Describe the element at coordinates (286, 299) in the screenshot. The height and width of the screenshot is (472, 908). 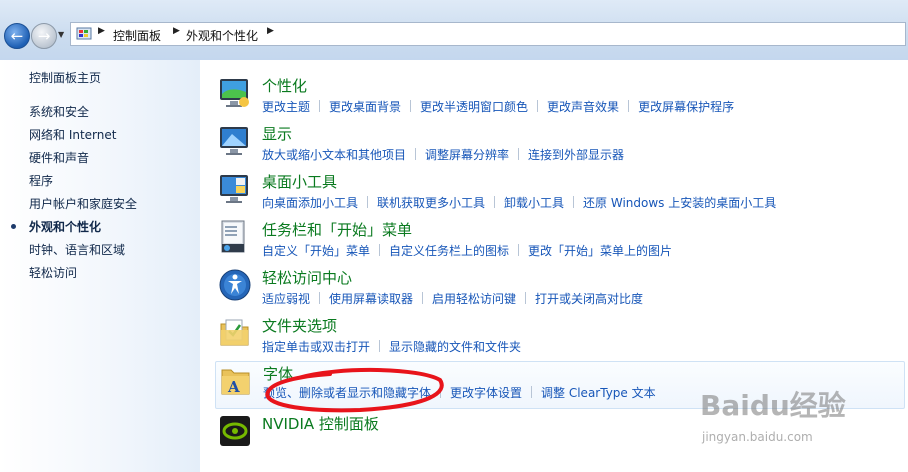
I see `link-low-vision: 适应弱视` at that location.